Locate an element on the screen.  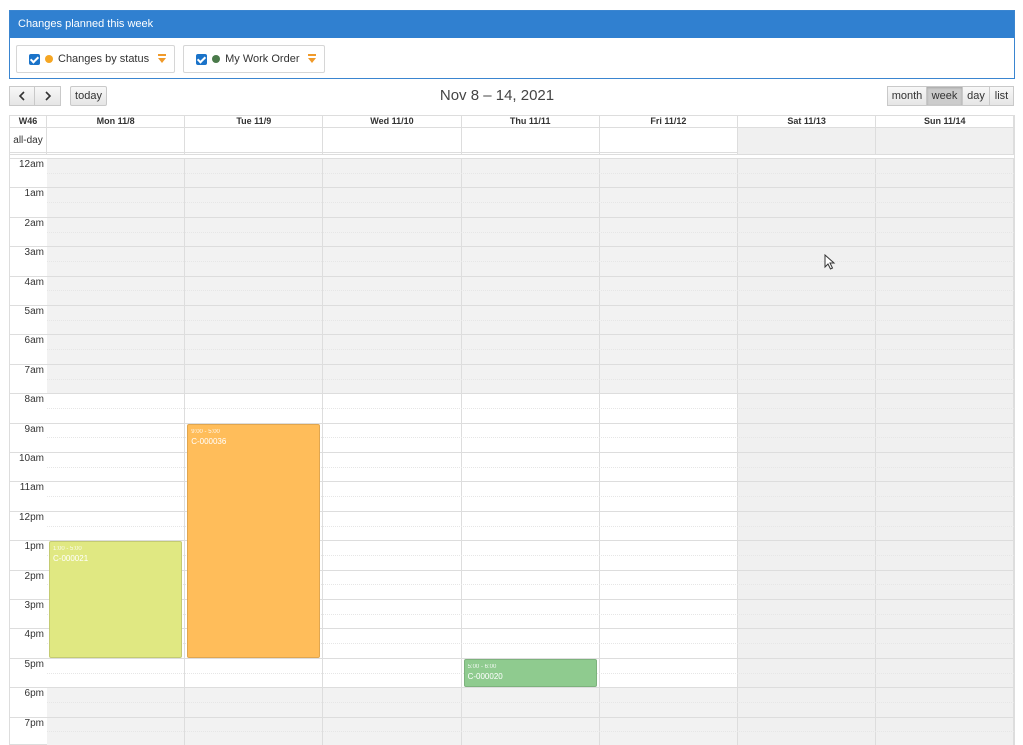
hour-label: 7am is located at coordinates (34, 370).